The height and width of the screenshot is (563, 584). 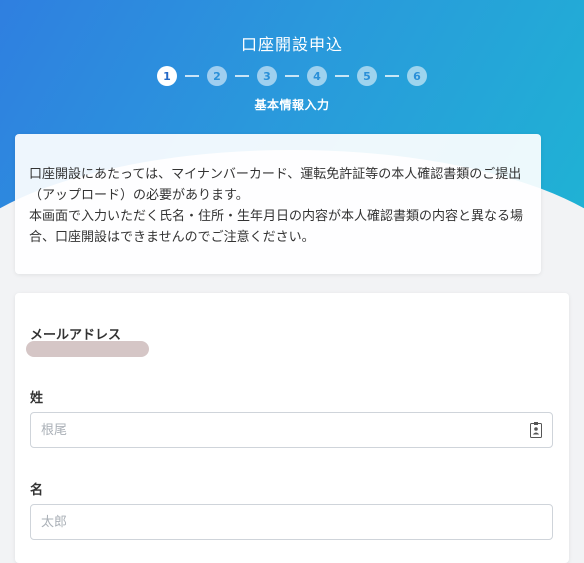 I want to click on step-indicator: 1 2 3 4 5 6, so click(x=292, y=76).